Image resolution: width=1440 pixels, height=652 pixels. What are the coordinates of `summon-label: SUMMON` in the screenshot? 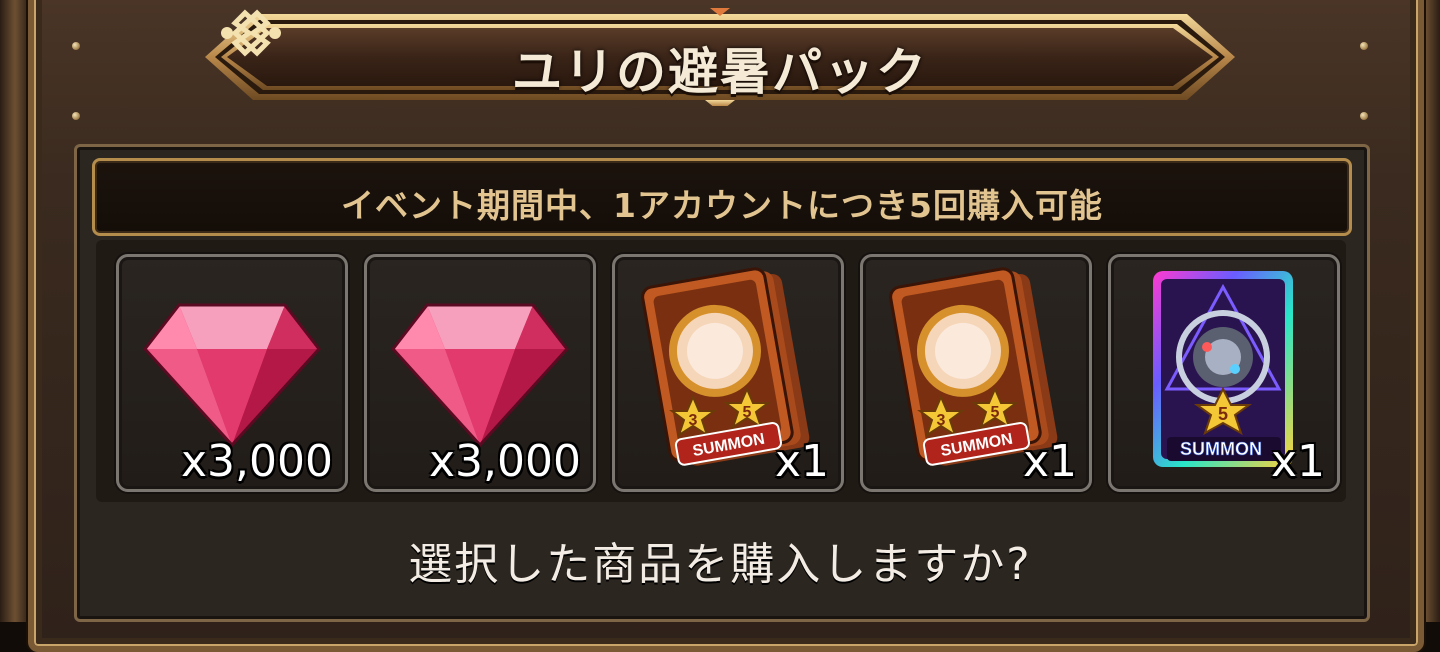 It's located at (1221, 449).